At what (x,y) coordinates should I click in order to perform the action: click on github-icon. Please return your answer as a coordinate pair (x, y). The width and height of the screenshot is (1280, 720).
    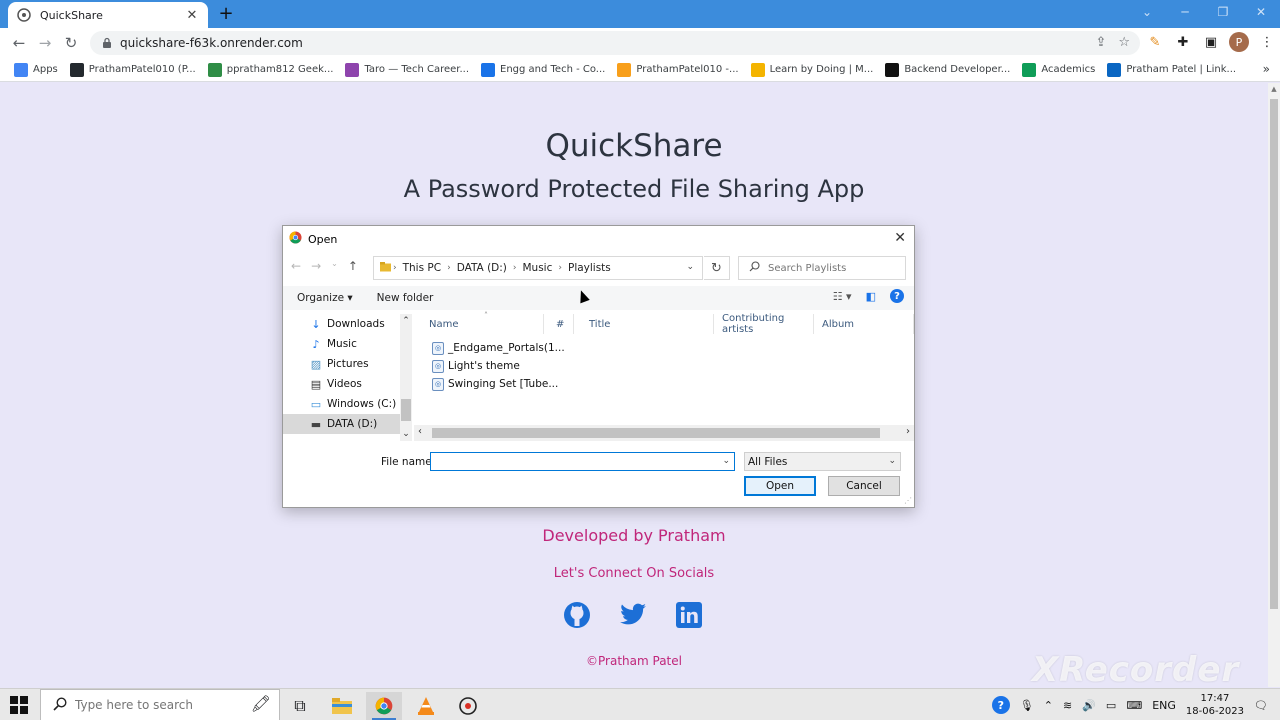
    Looking at the image, I should click on (577, 615).